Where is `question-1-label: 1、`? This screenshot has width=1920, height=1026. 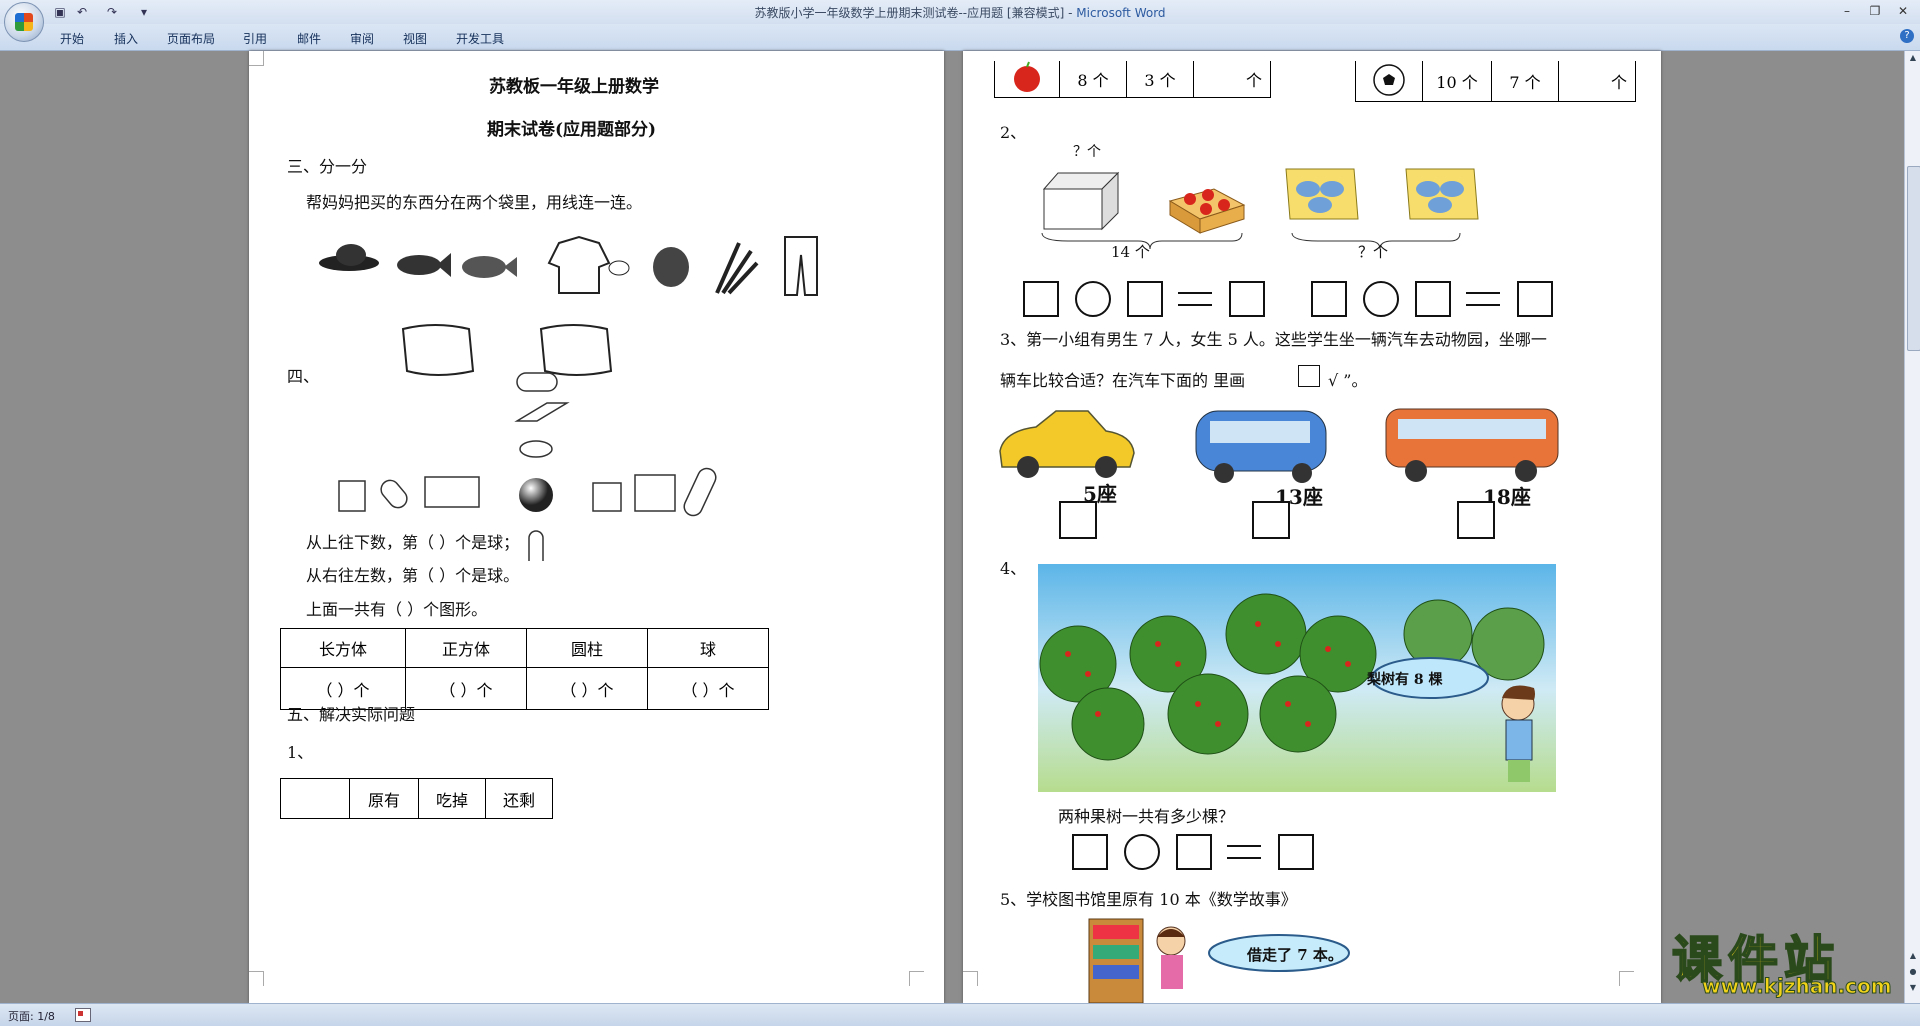 question-1-label: 1、 is located at coordinates (300, 752).